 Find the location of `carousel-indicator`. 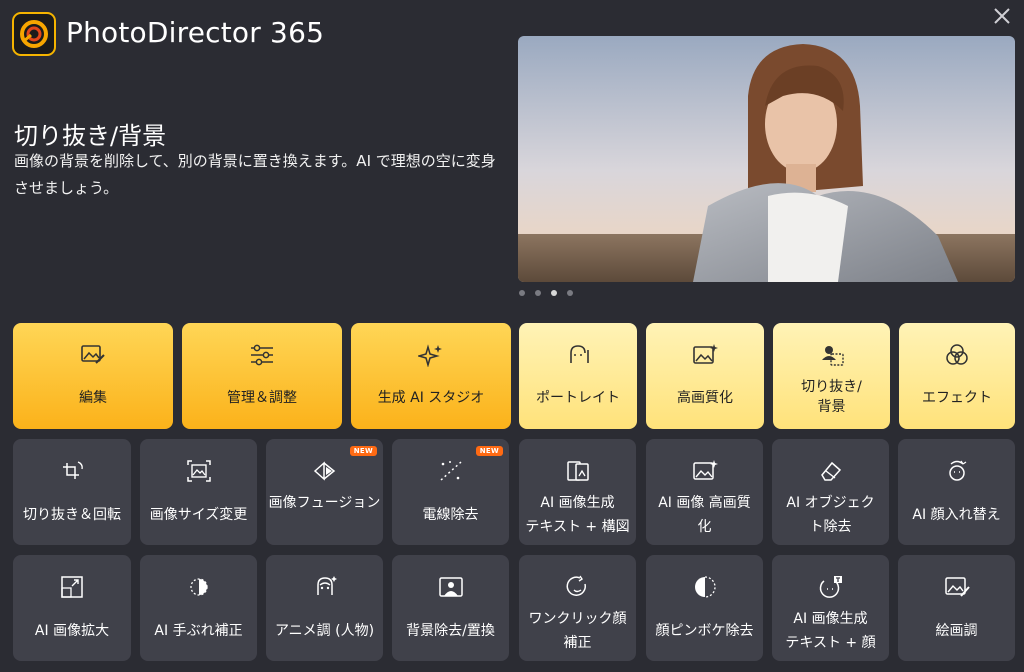

carousel-indicator is located at coordinates (546, 293).